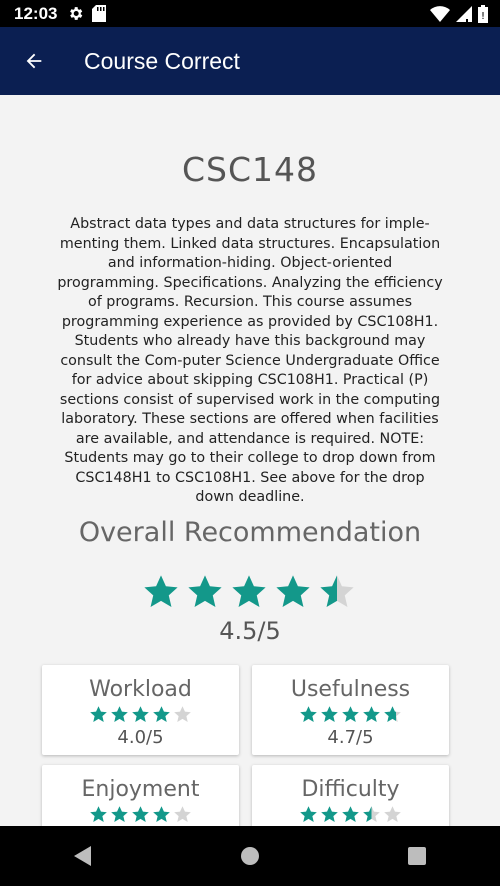 The height and width of the screenshot is (886, 500). What do you see at coordinates (87, 13) in the screenshot?
I see `status-icons-left` at bounding box center [87, 13].